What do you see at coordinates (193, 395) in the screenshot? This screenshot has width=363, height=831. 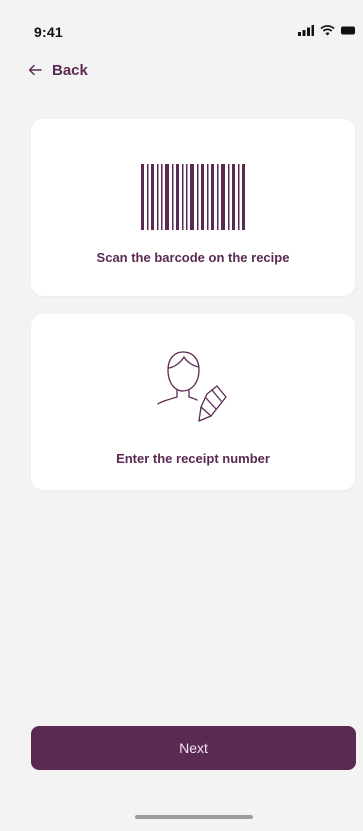 I see `person-pencil-icon` at bounding box center [193, 395].